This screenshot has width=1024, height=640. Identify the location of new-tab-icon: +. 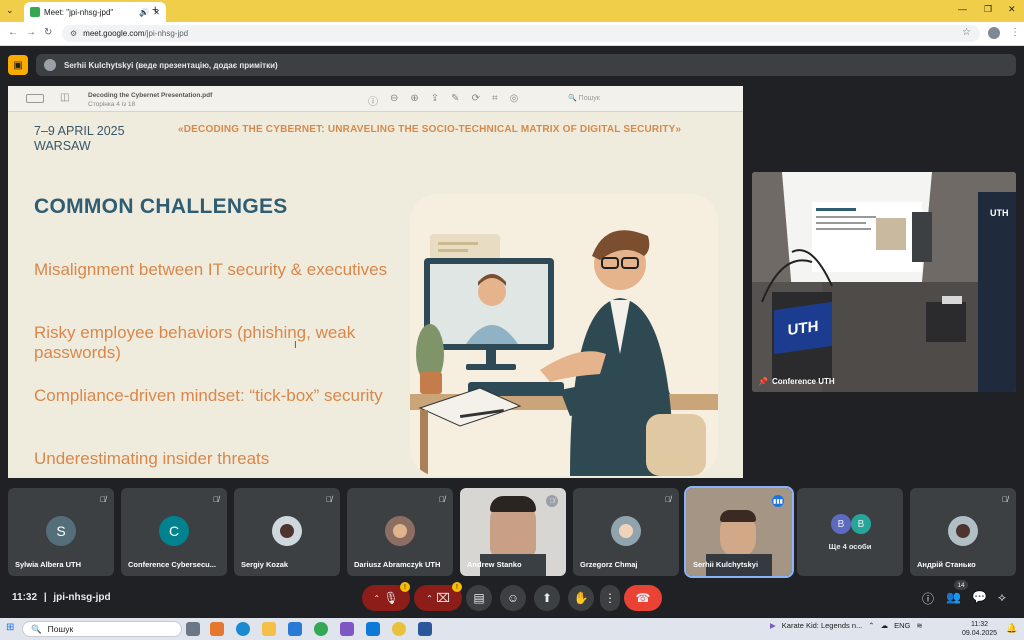
(155, 10).